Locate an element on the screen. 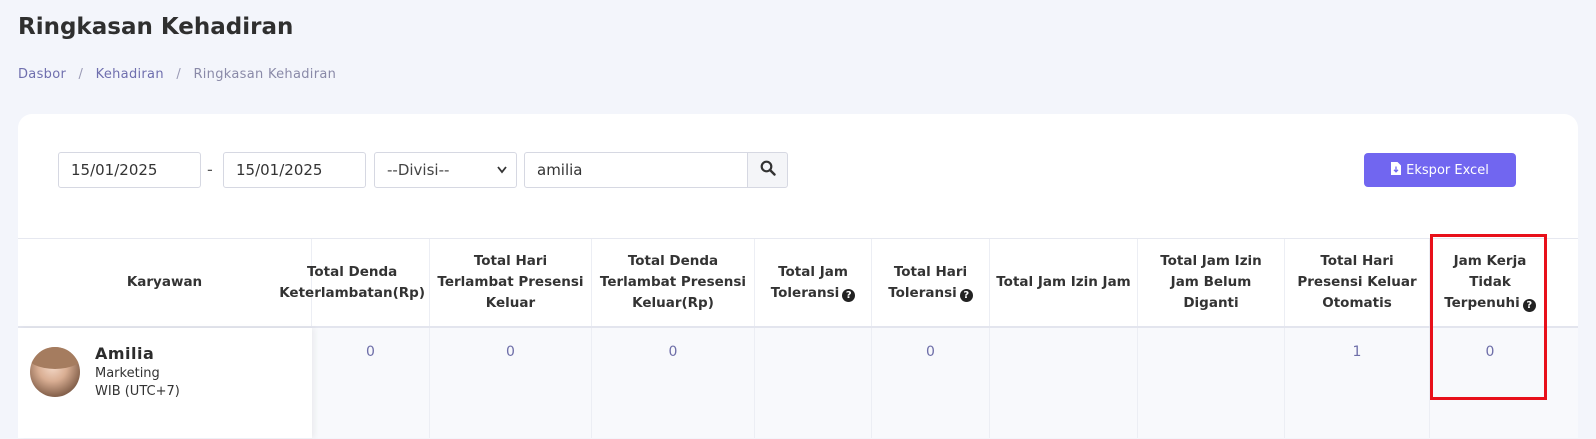  breadcrumb-current: Ringkasan Kehadiran is located at coordinates (265, 74).